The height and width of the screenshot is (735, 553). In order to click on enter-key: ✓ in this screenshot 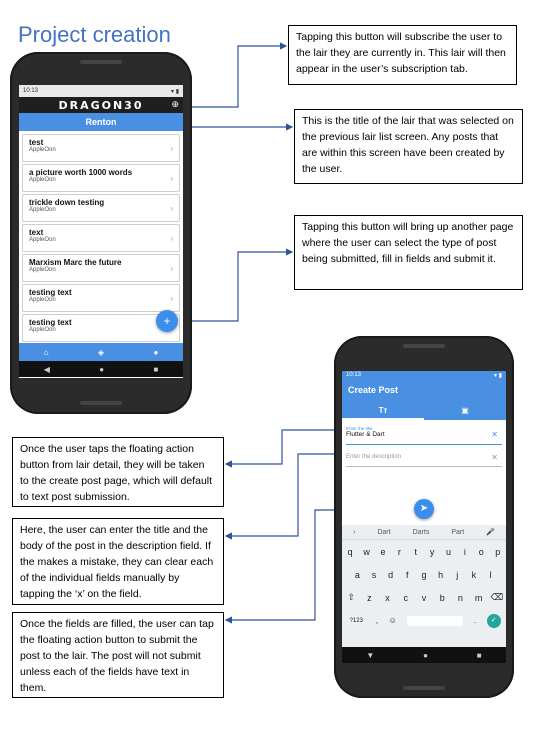, I will do `click(493, 620)`.